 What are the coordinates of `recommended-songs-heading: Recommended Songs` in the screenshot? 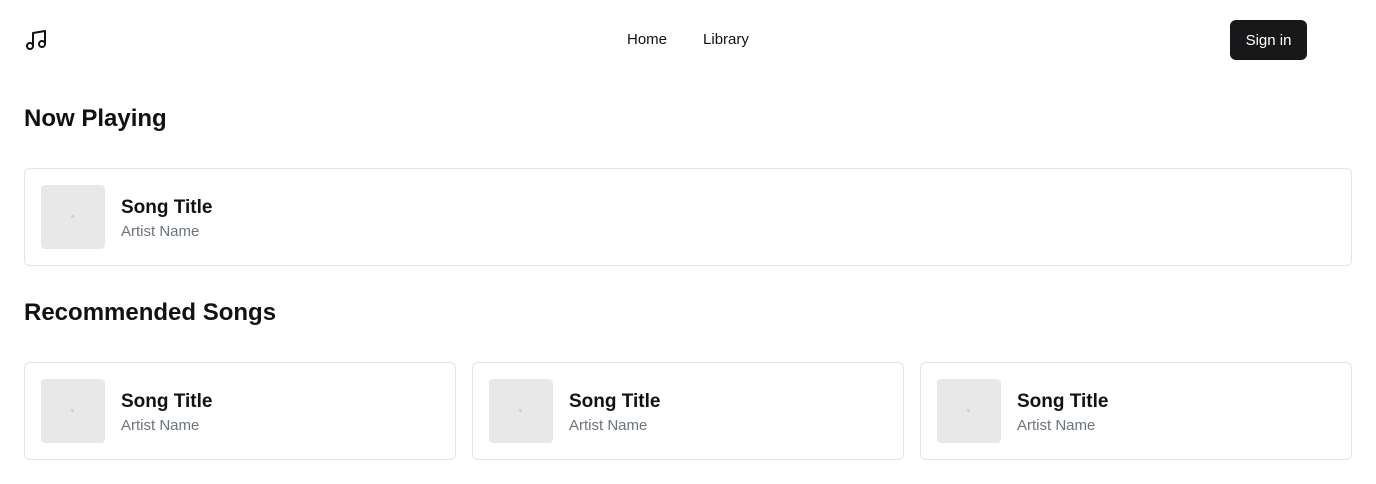 It's located at (150, 312).